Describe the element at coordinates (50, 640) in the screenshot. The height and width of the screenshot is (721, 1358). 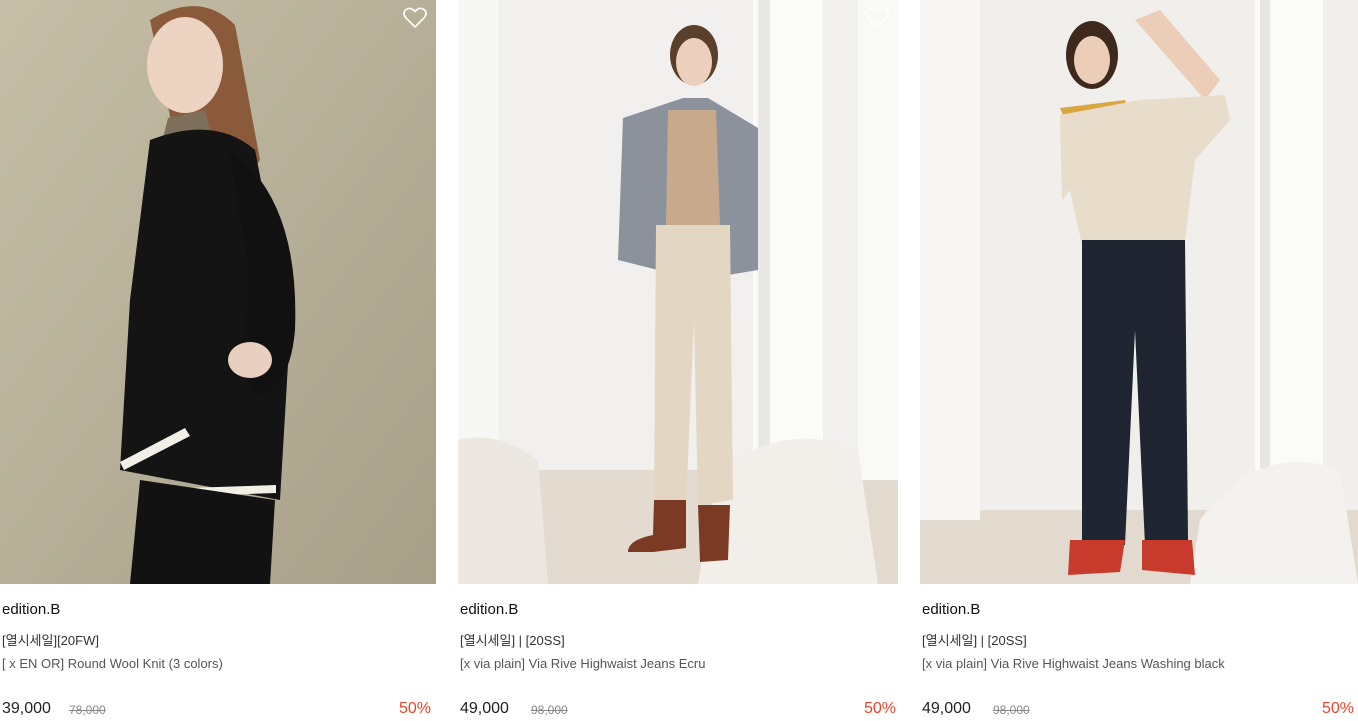
I see `product-tag: [열시세일][20FW]` at that location.